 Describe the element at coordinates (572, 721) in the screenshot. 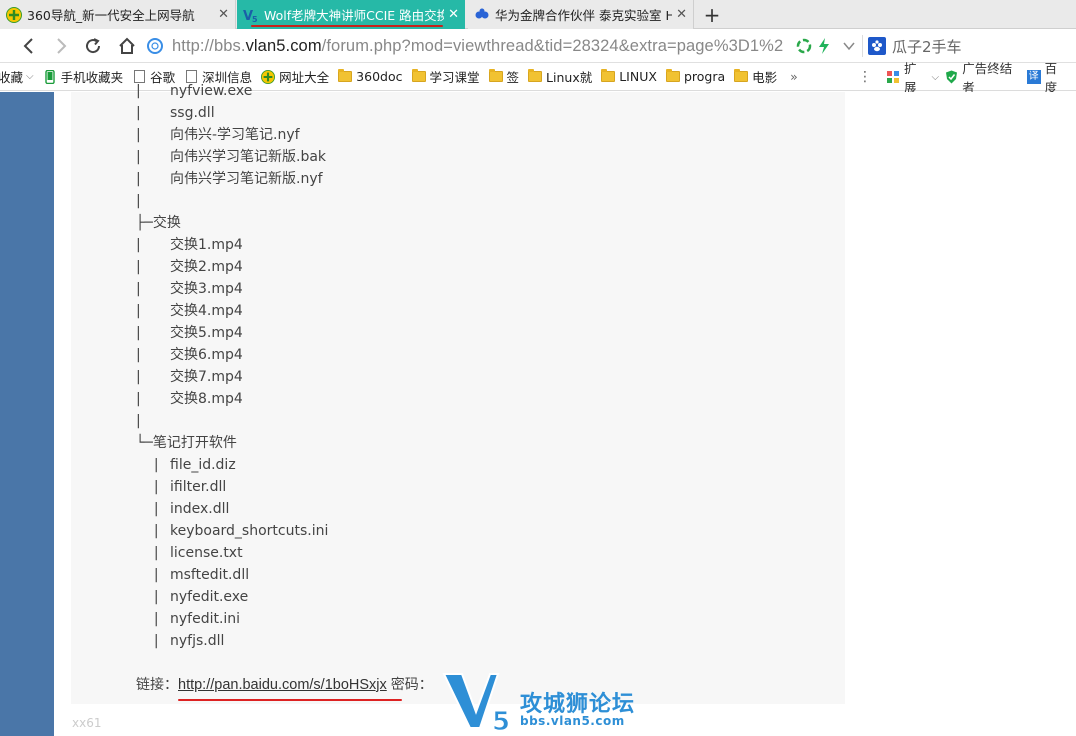

I see `watermark-url: bbs.vlan5.com` at that location.